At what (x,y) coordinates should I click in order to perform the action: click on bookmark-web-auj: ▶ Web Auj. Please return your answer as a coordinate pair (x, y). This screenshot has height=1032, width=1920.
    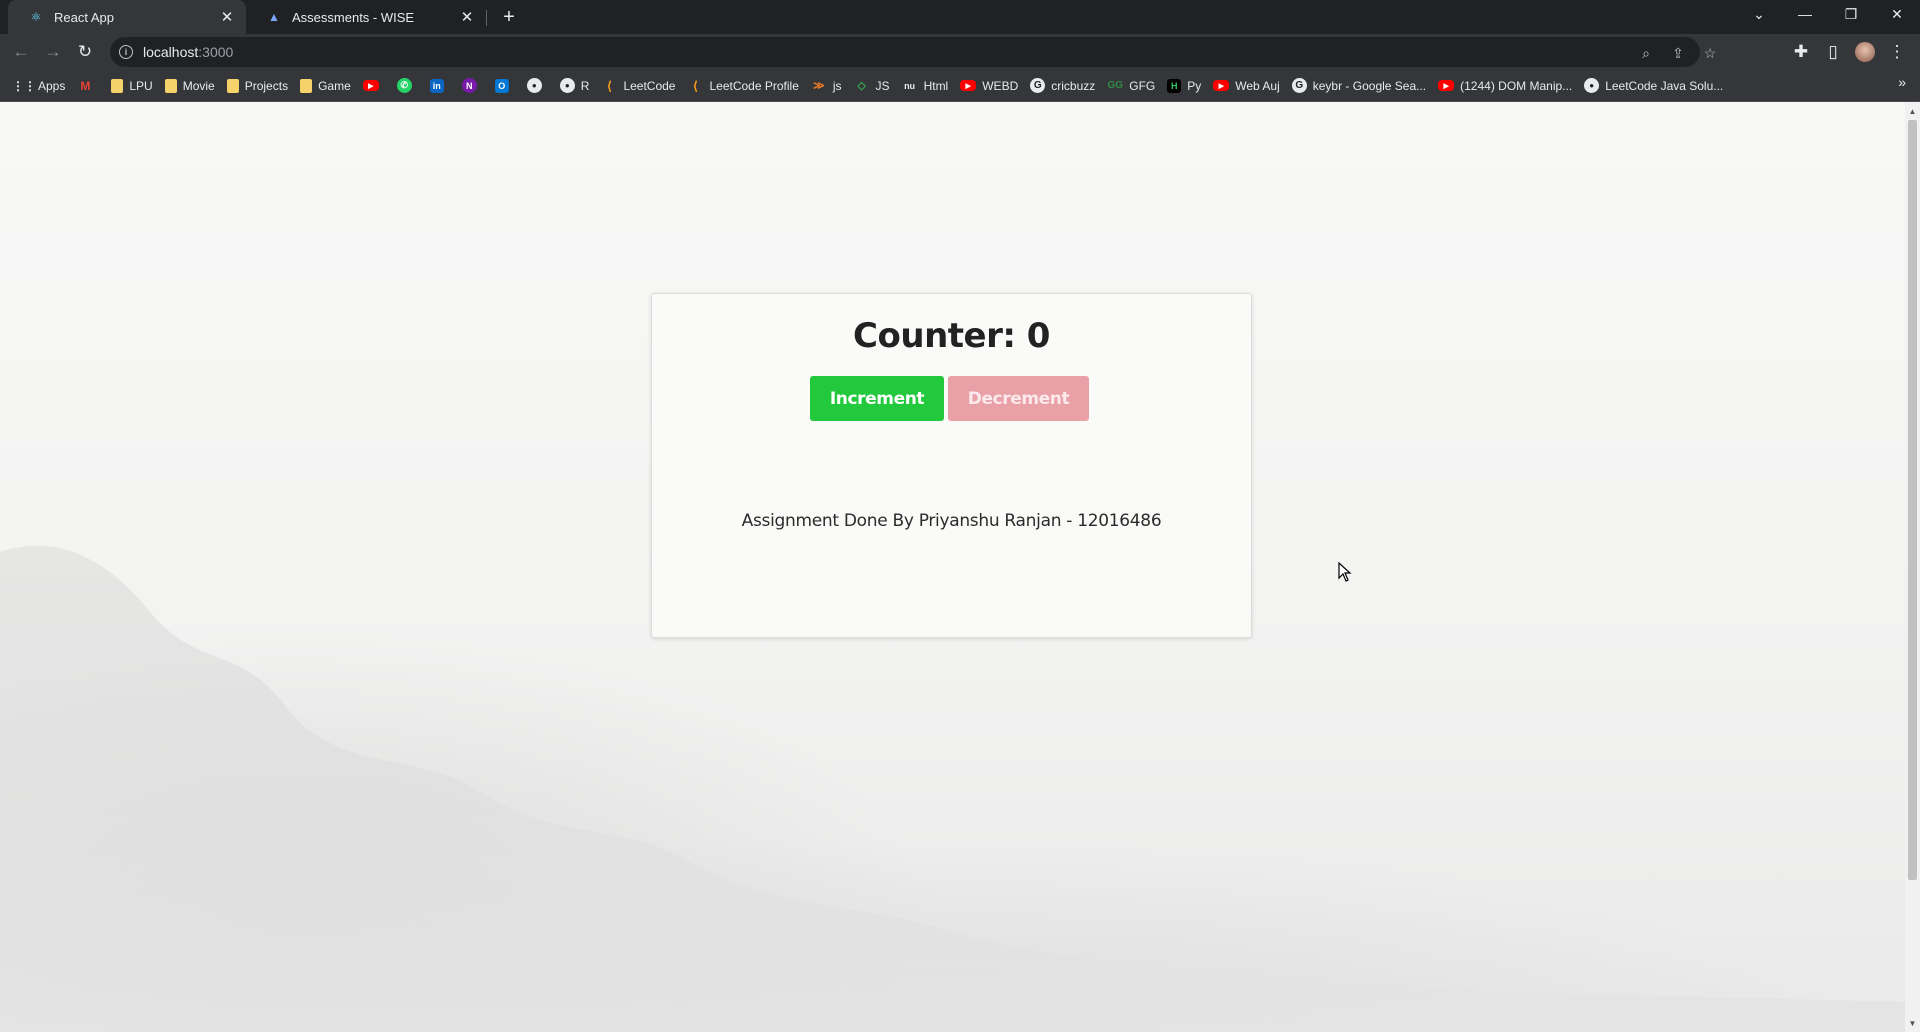
    Looking at the image, I should click on (1248, 86).